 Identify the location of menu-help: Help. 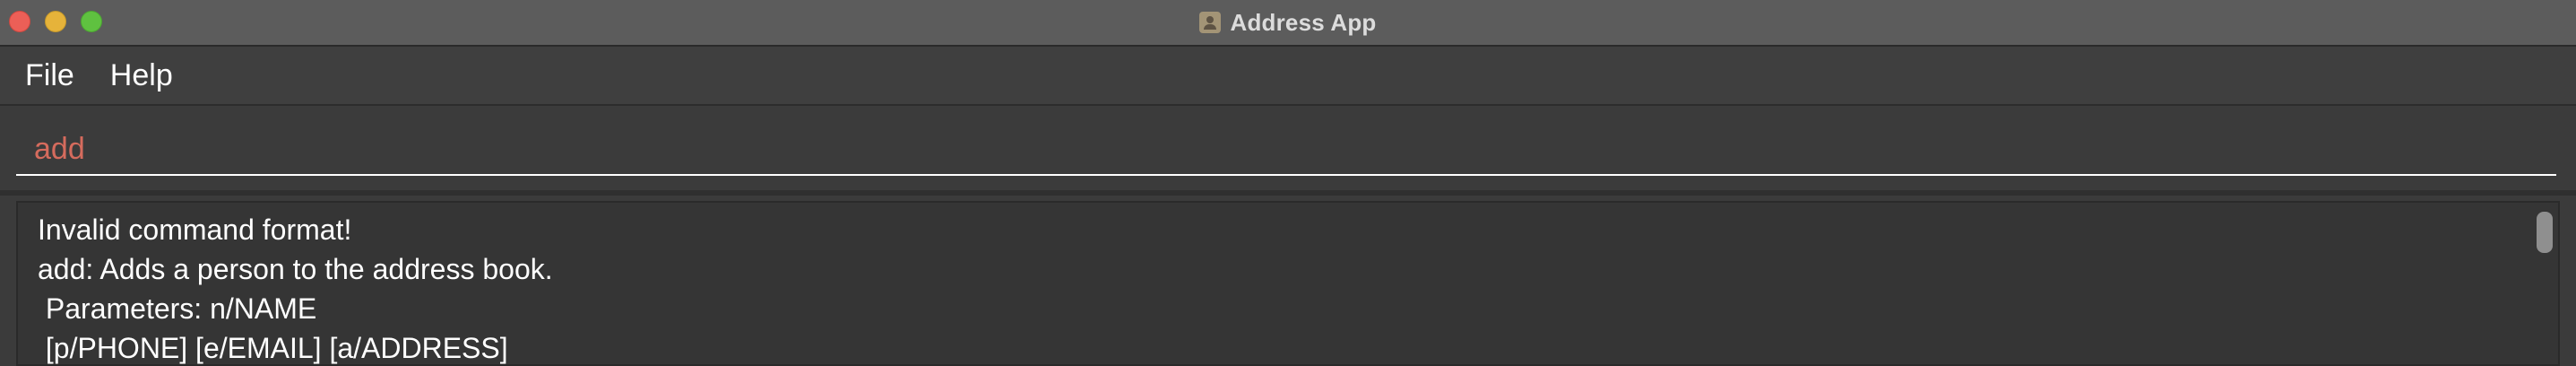
(141, 75).